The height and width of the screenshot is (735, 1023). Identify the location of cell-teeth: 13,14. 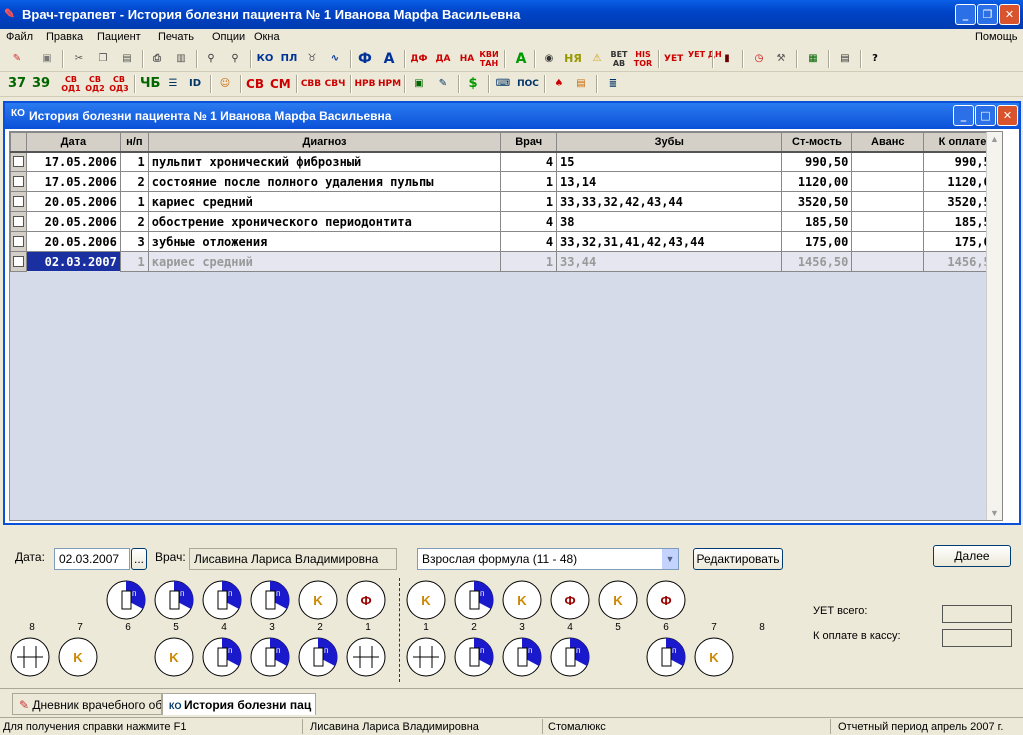
(669, 181).